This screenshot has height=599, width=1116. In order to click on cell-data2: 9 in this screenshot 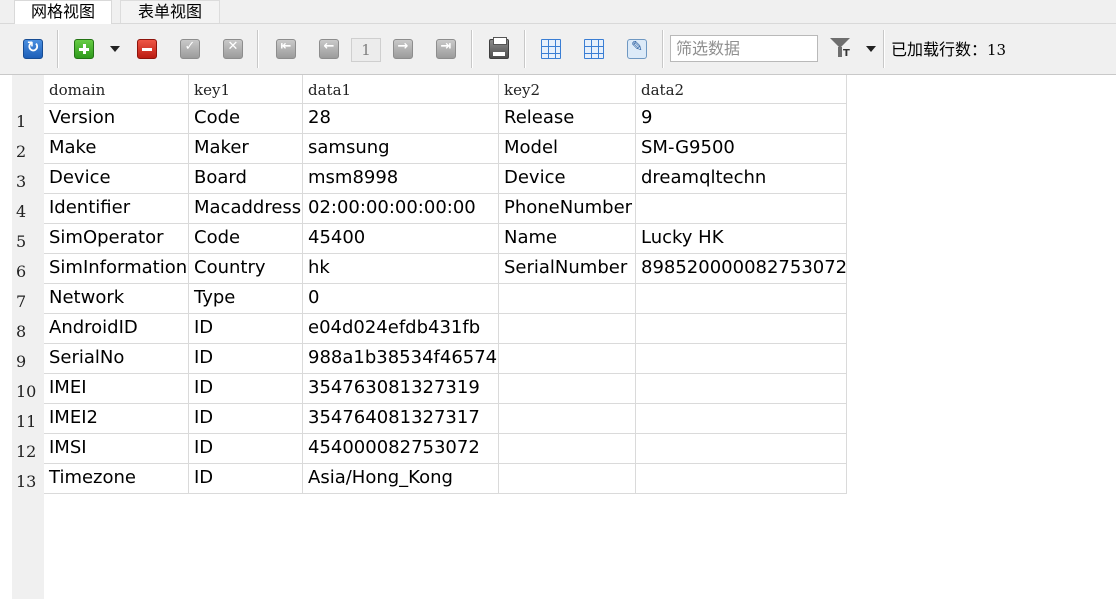, I will do `click(741, 119)`.